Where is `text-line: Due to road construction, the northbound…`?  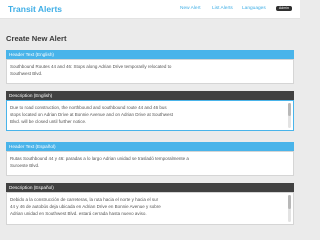 text-line: Due to road construction, the northbound… is located at coordinates (88, 107).